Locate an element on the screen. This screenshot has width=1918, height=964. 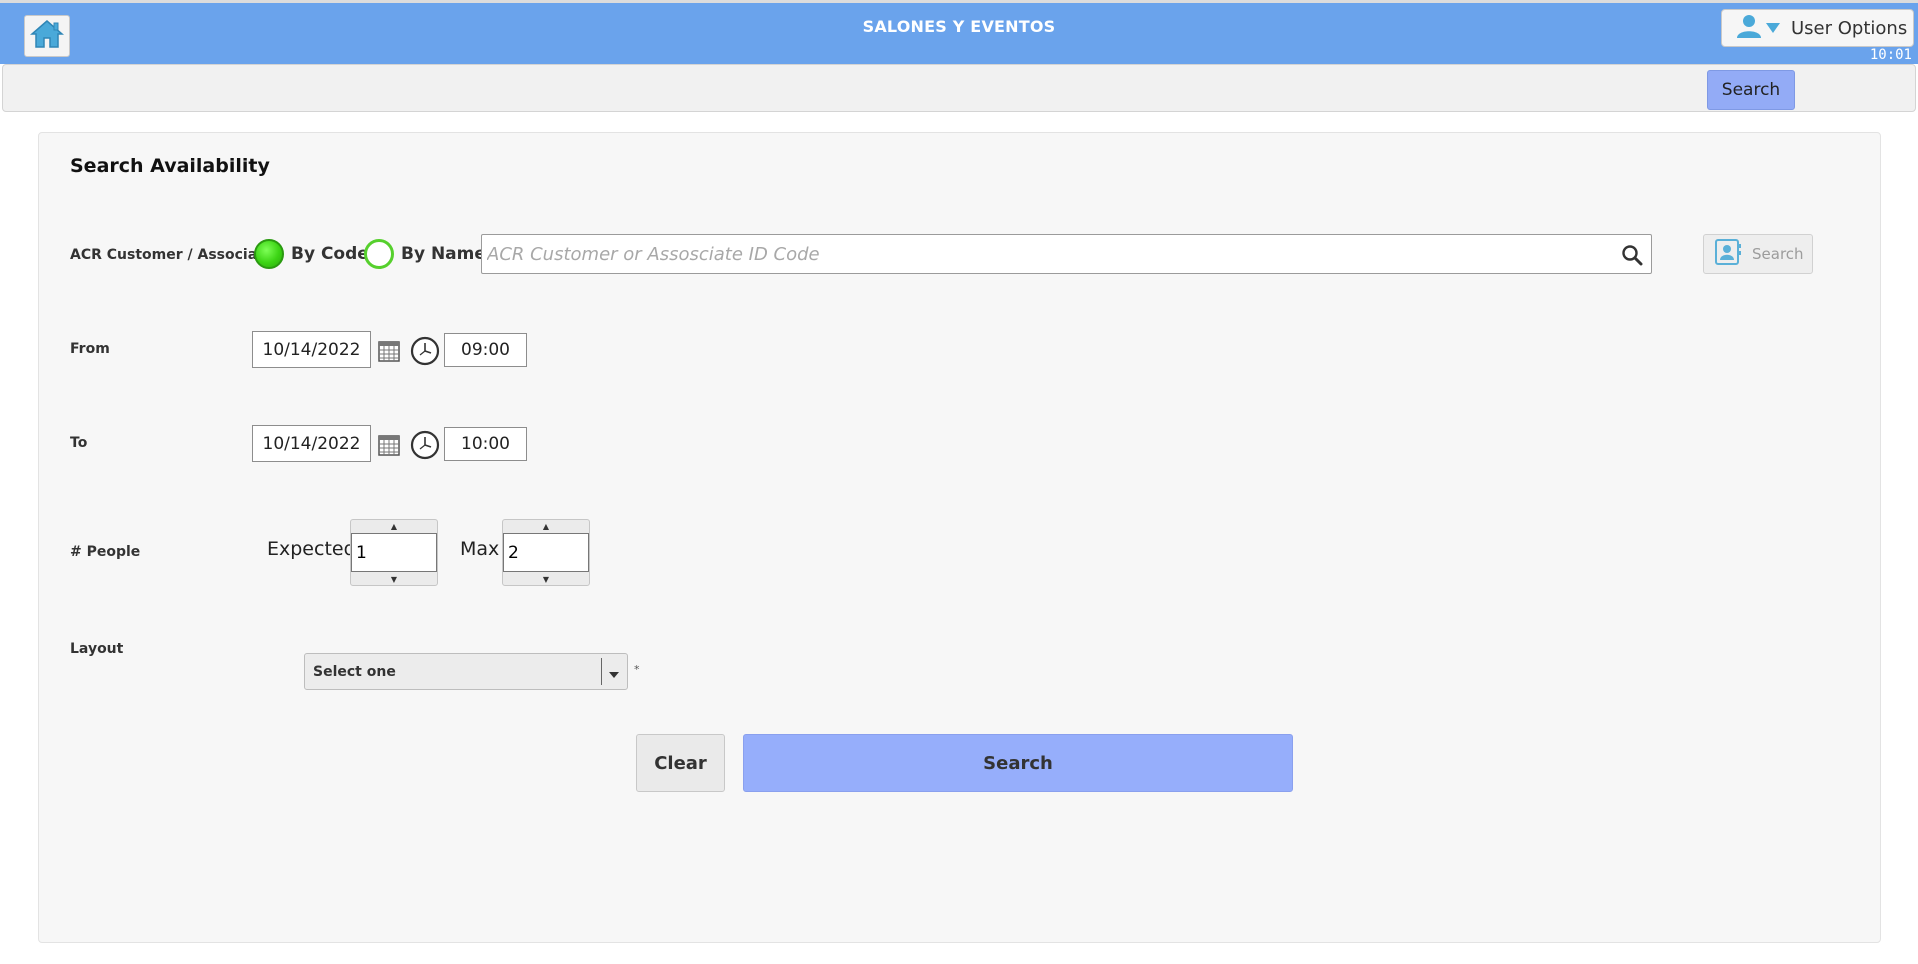
toolbar: Search is located at coordinates (959, 88).